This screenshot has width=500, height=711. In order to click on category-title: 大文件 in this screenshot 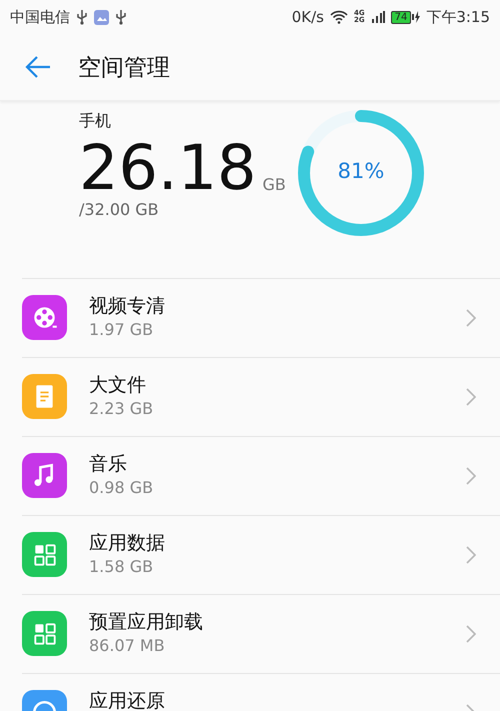, I will do `click(118, 385)`.